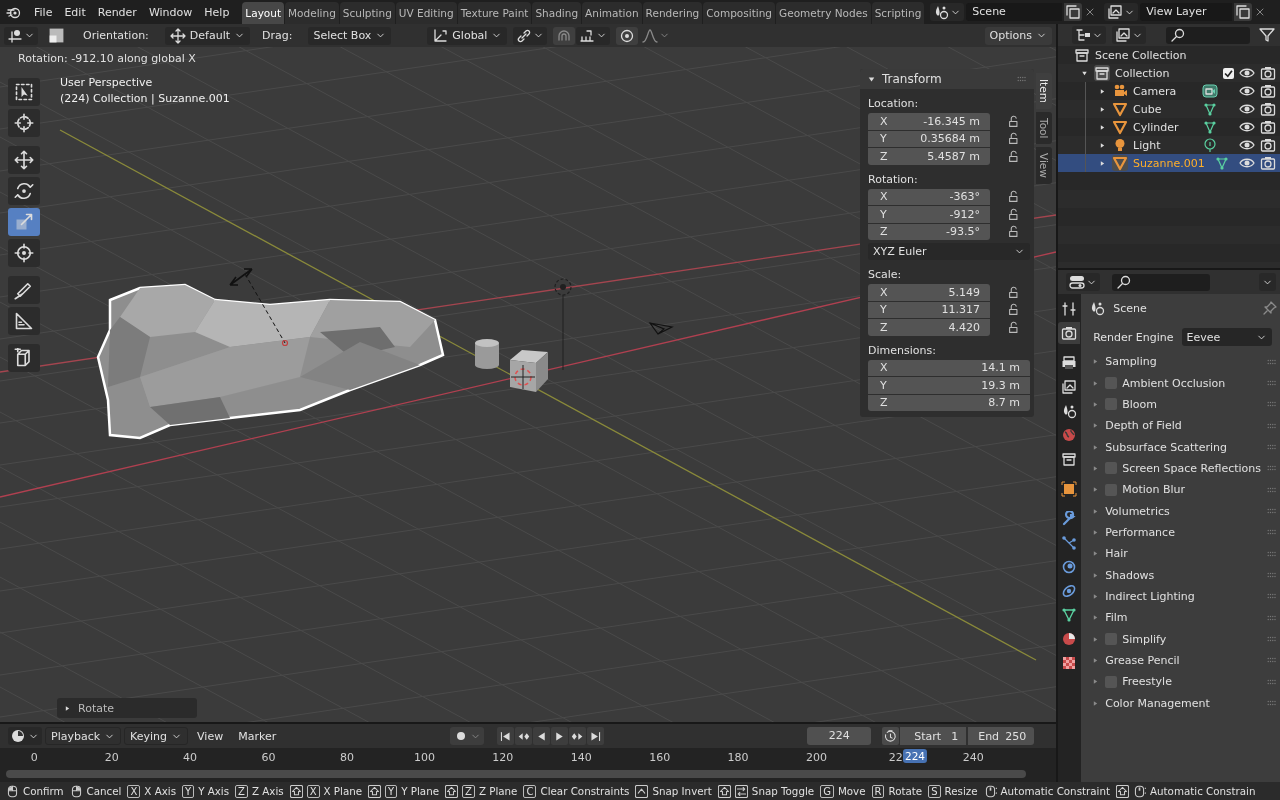  I want to click on menu-dropdown: Keying, so click(156, 736).